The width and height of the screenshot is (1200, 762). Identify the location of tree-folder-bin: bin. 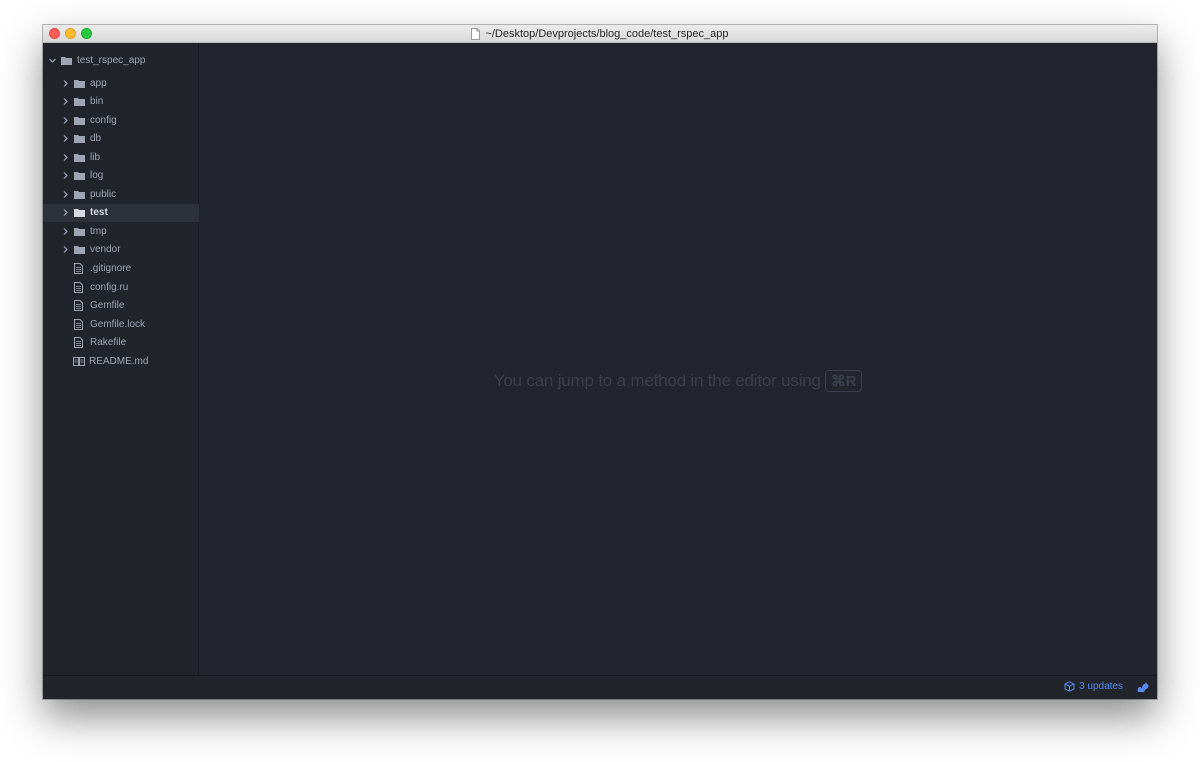
(129, 102).